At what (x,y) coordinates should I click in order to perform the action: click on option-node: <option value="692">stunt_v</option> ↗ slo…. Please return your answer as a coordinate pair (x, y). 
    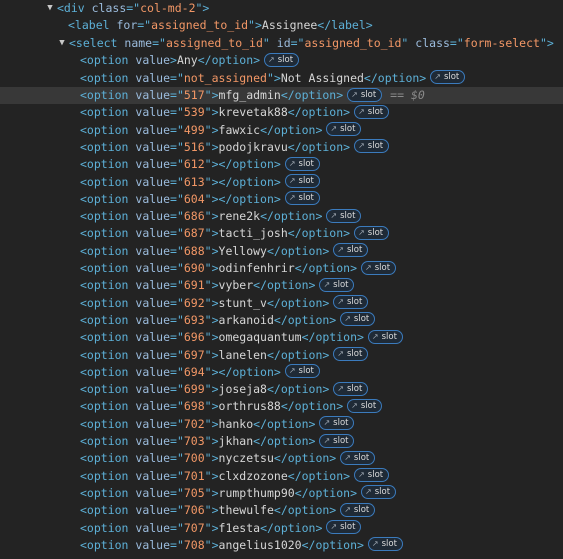
    Looking at the image, I should click on (281, 303).